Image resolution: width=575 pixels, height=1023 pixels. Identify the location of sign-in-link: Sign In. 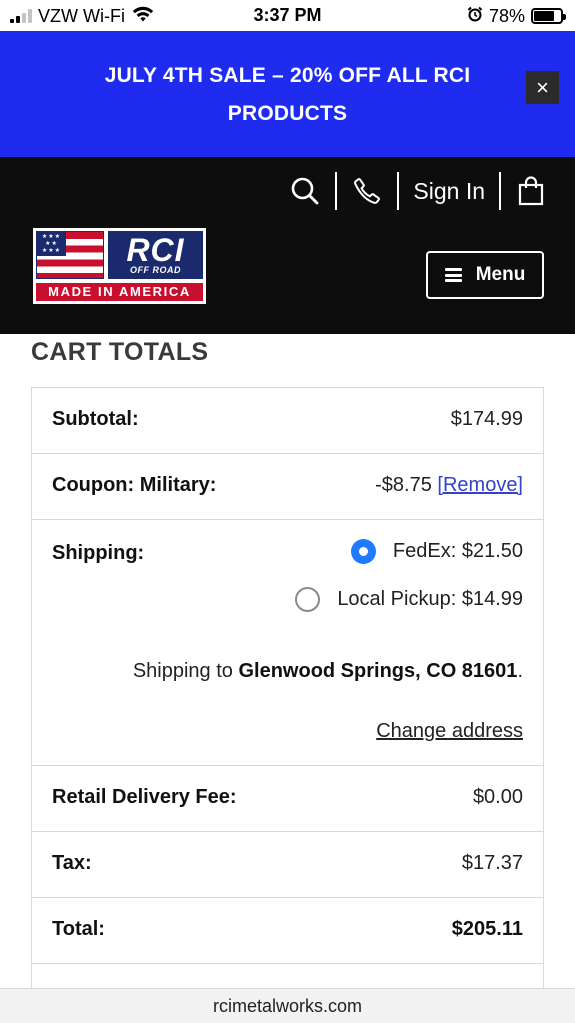
(449, 191).